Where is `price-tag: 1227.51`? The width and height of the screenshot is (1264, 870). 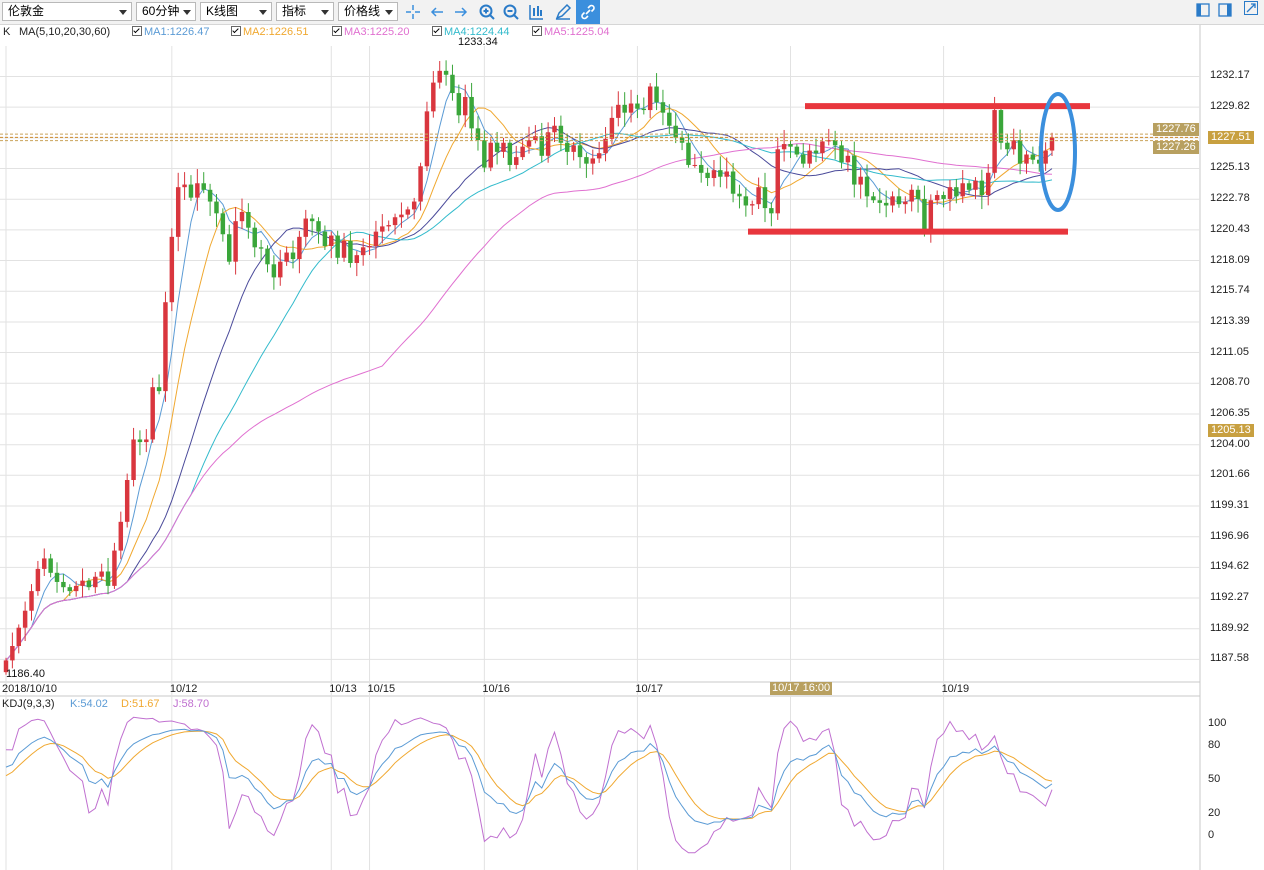
price-tag: 1227.51 is located at coordinates (1231, 138).